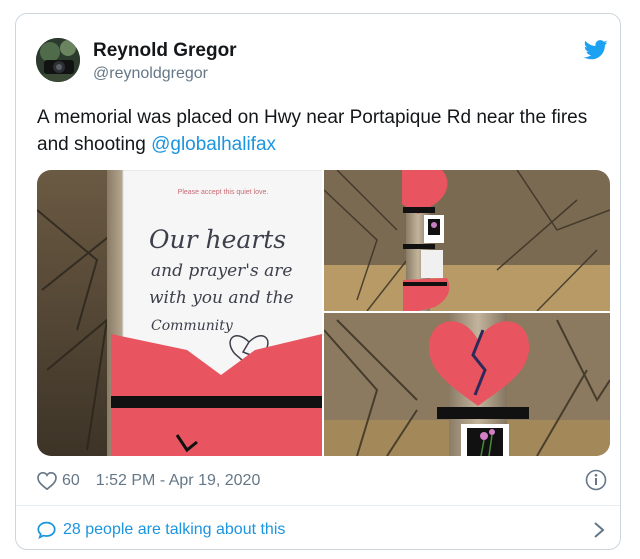  What do you see at coordinates (46, 530) in the screenshot?
I see `speech-bubble-icon` at bounding box center [46, 530].